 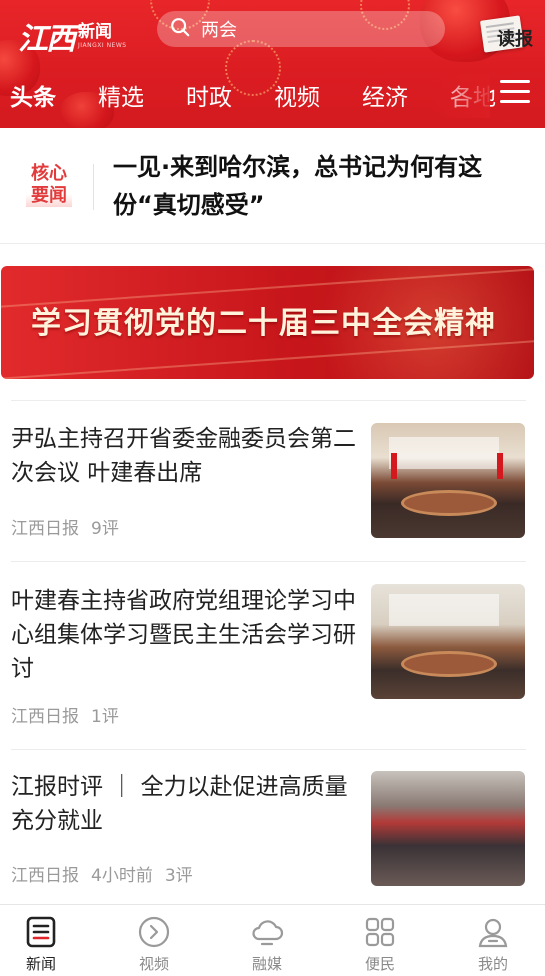 I want to click on news-title: 叶建春主持省政府党组理论学习中心组集体学习暨民主生活会学习研讨, so click(x=187, y=635).